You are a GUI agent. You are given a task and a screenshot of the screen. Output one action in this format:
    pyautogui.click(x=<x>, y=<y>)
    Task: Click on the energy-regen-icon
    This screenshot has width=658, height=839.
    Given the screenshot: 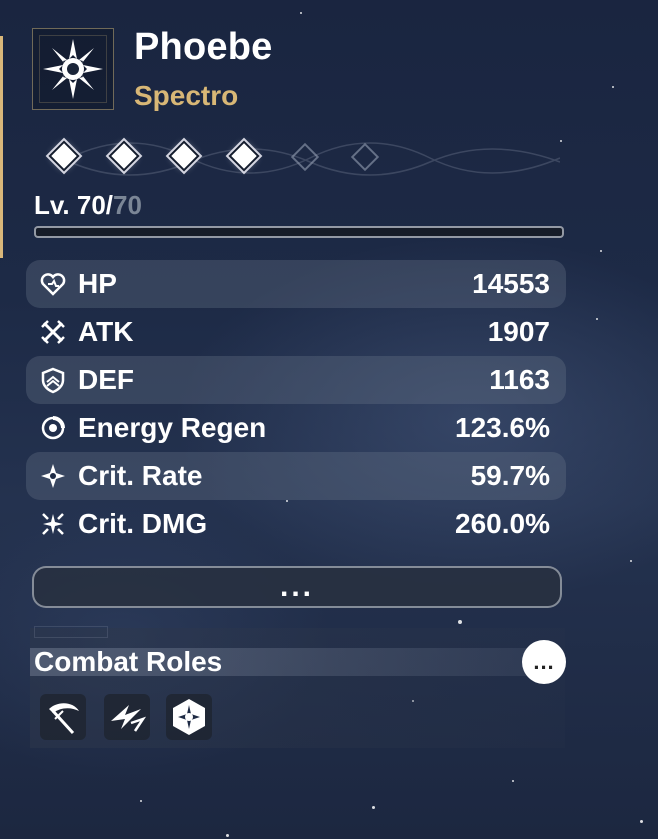 What is the action you would take?
    pyautogui.click(x=53, y=428)
    